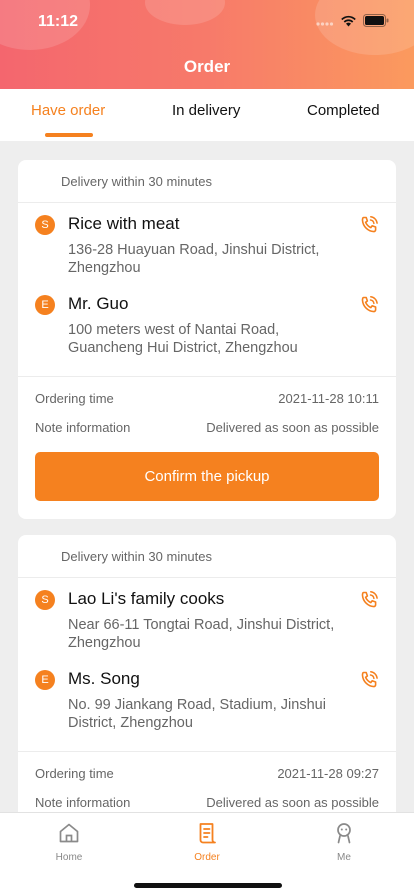  What do you see at coordinates (207, 22) in the screenshot?
I see `status-bar: 11:12` at bounding box center [207, 22].